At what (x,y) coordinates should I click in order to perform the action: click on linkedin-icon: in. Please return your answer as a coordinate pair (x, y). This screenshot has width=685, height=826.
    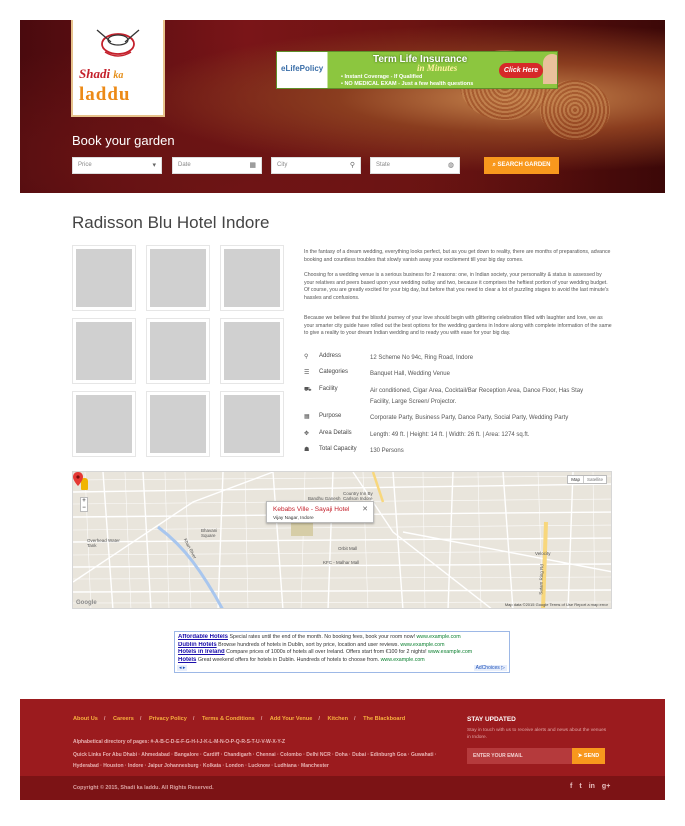
    Looking at the image, I should click on (592, 786).